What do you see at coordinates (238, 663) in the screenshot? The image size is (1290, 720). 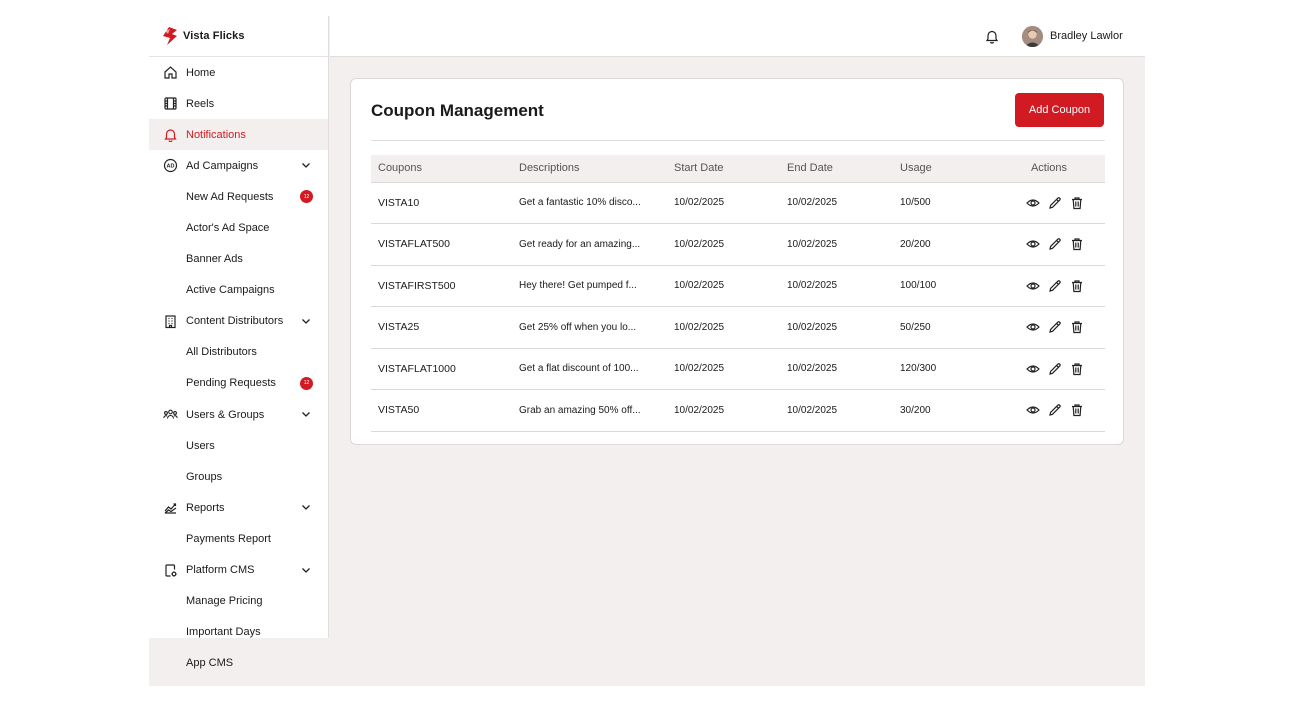 I see `sidebar-item-app-cms: App CMS` at bounding box center [238, 663].